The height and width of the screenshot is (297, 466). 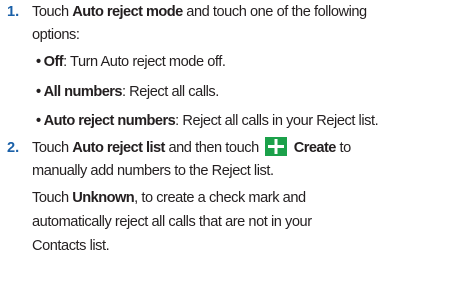 I want to click on bullet-off-term: Off, so click(x=53, y=62).